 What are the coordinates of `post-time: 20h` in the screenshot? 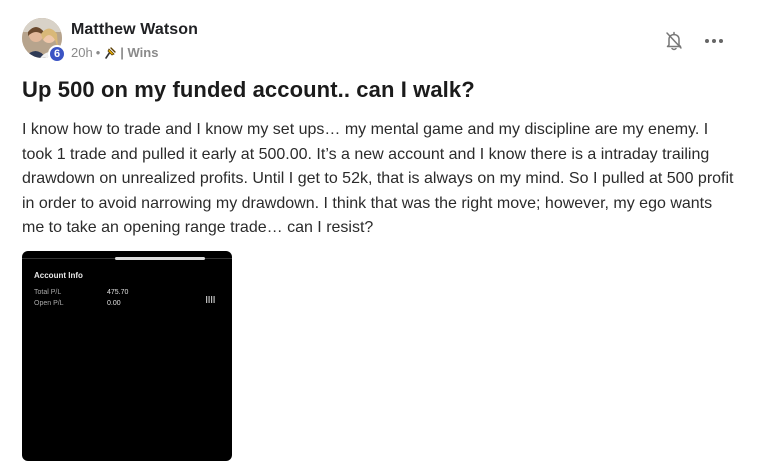 It's located at (82, 52).